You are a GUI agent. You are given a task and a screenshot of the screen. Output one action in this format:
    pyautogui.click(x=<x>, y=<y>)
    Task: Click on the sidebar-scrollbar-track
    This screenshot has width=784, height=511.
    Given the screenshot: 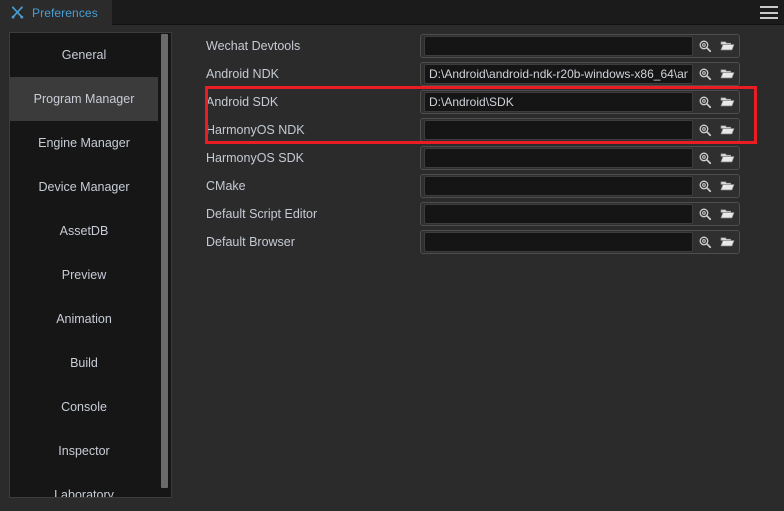 What is the action you would take?
    pyautogui.click(x=164, y=265)
    